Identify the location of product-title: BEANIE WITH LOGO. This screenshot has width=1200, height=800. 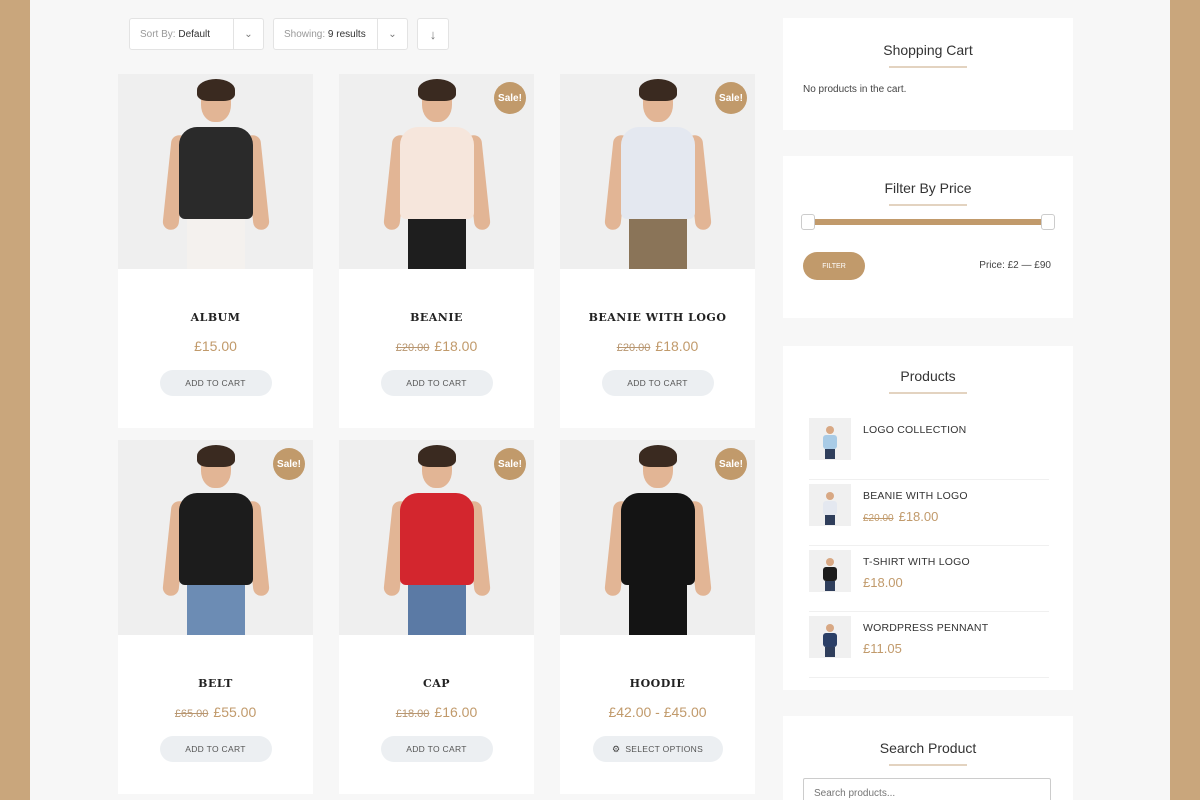
(657, 317).